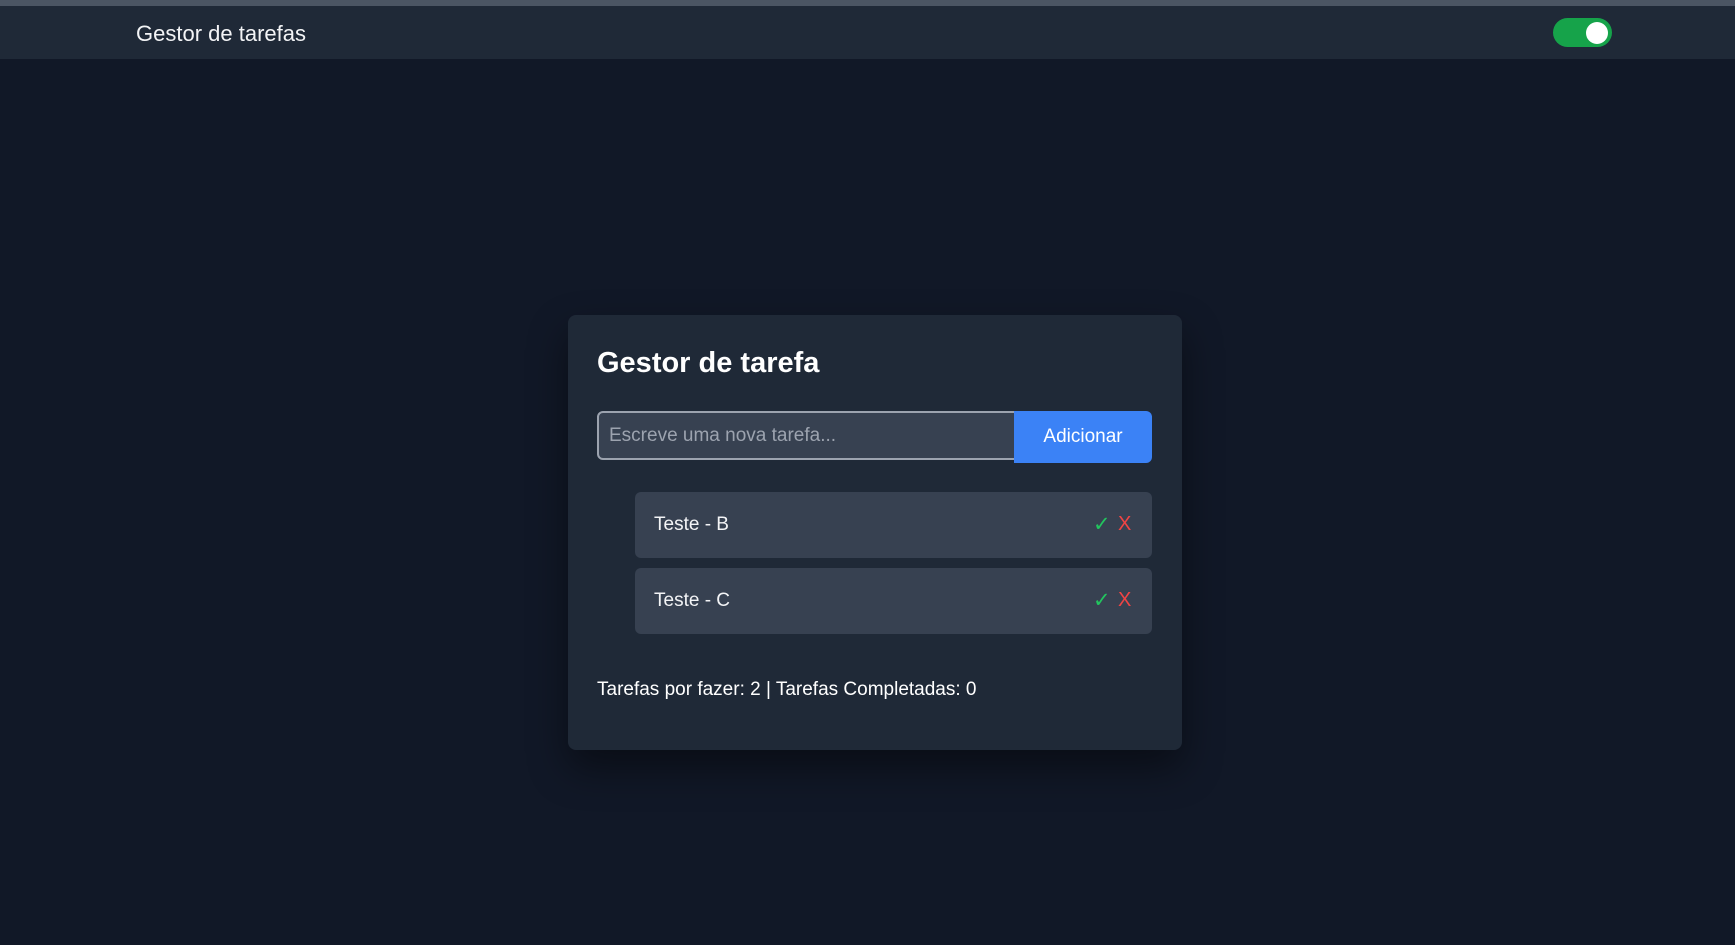  What do you see at coordinates (708, 363) in the screenshot?
I see `card-title: Gestor de tarefa` at bounding box center [708, 363].